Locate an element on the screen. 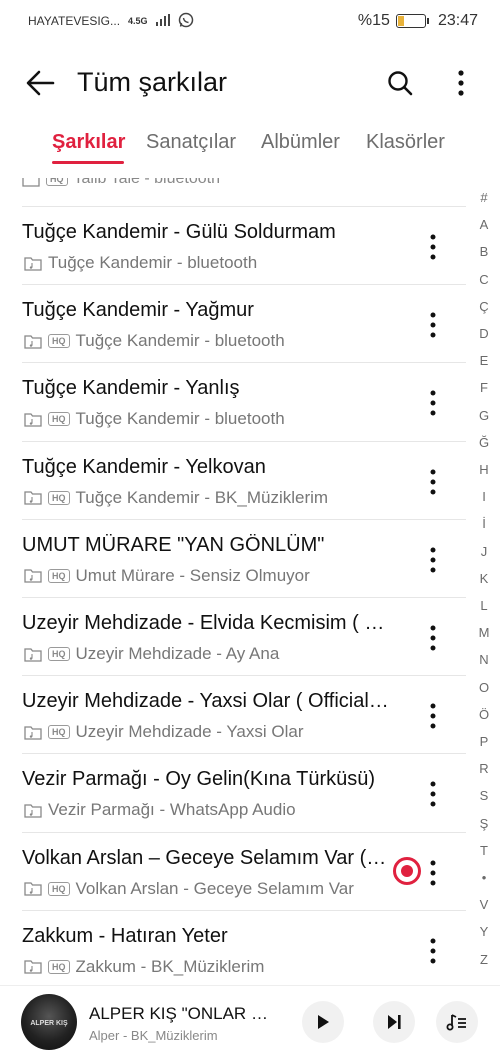 This screenshot has width=500, height=1055. song-subtitle: Umut Mürare - Sensiz Olmuyor is located at coordinates (192, 575).